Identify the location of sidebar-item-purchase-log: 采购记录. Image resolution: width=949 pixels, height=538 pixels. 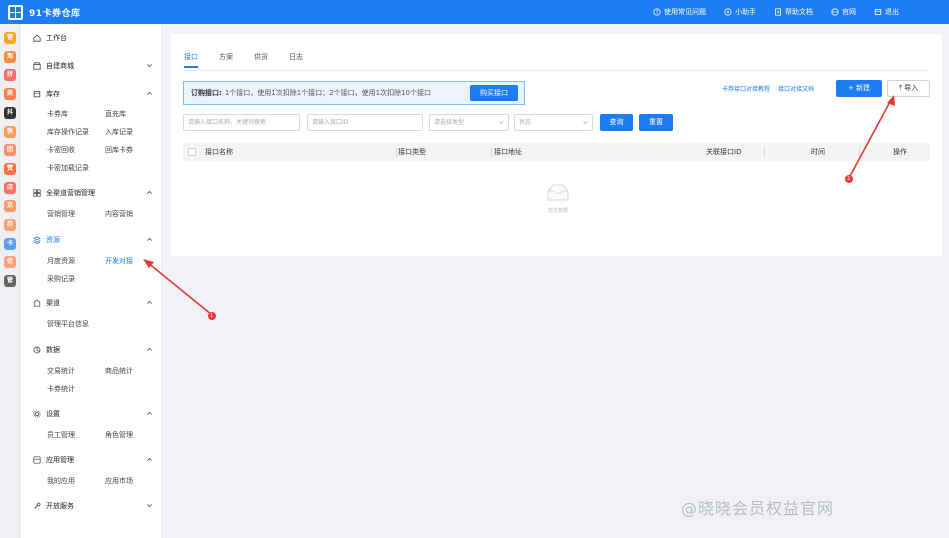
(61, 279).